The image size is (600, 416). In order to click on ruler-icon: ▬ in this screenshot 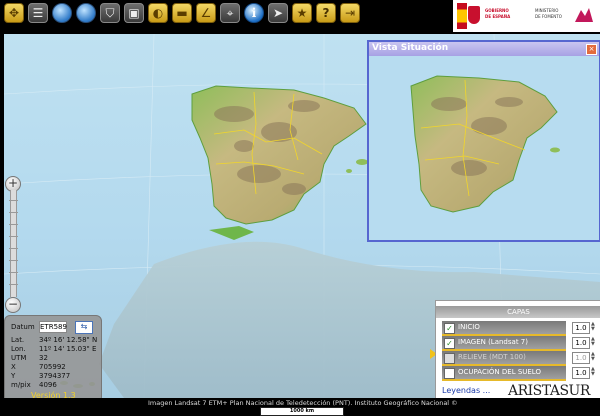, I will do `click(182, 13)`.